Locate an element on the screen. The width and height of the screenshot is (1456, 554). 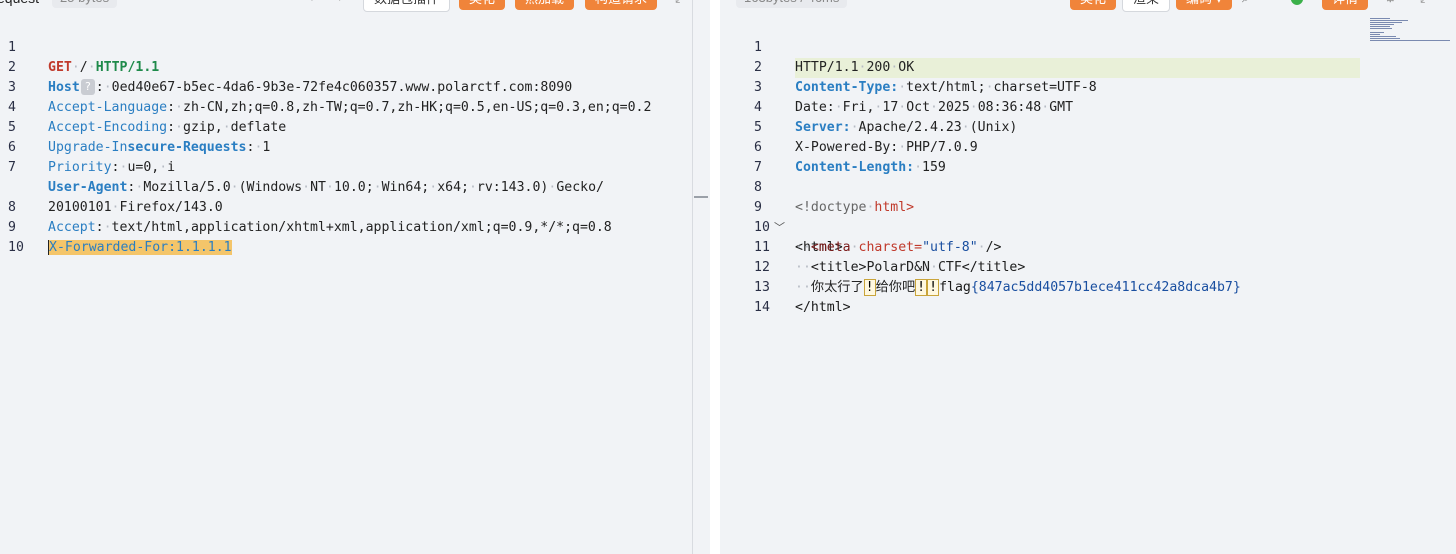
code-line: 8 <!doctype·html> is located at coordinates (1088, 186).